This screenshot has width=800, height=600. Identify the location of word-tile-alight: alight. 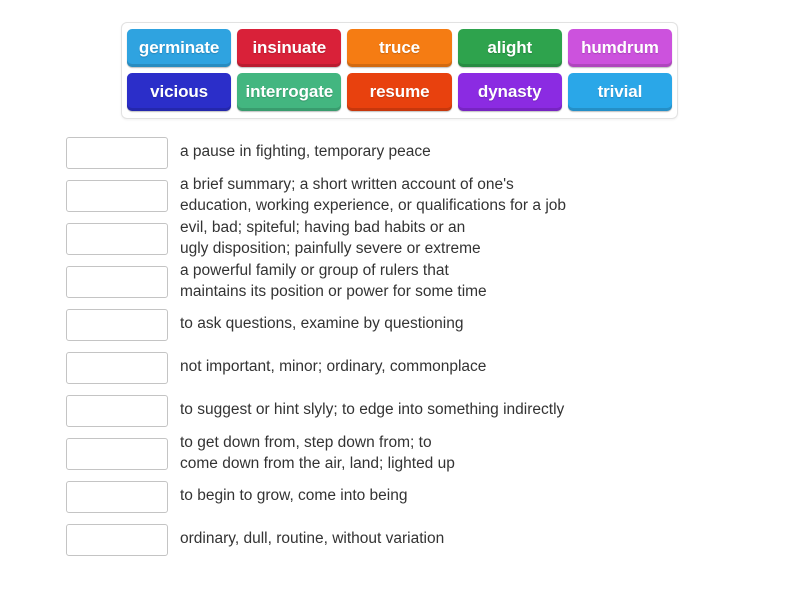
(509, 48).